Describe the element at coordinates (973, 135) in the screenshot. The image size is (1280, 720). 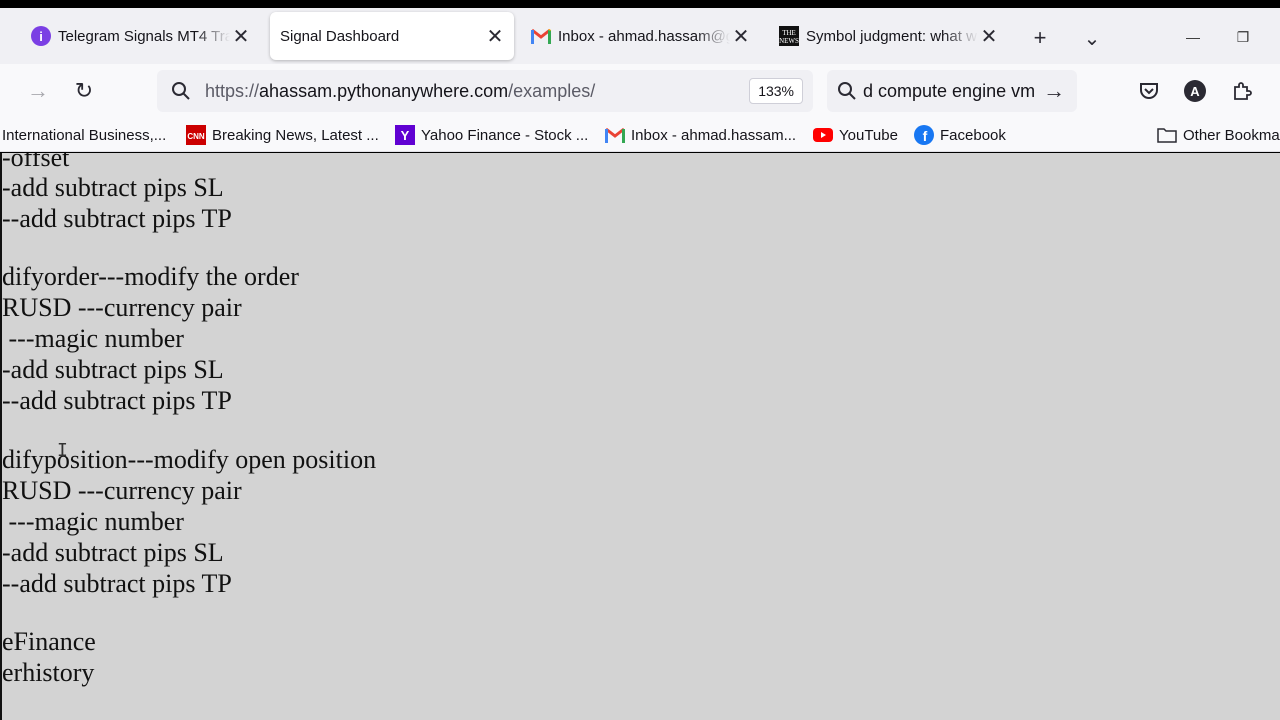
I see `bookmark-label: Facebook` at that location.